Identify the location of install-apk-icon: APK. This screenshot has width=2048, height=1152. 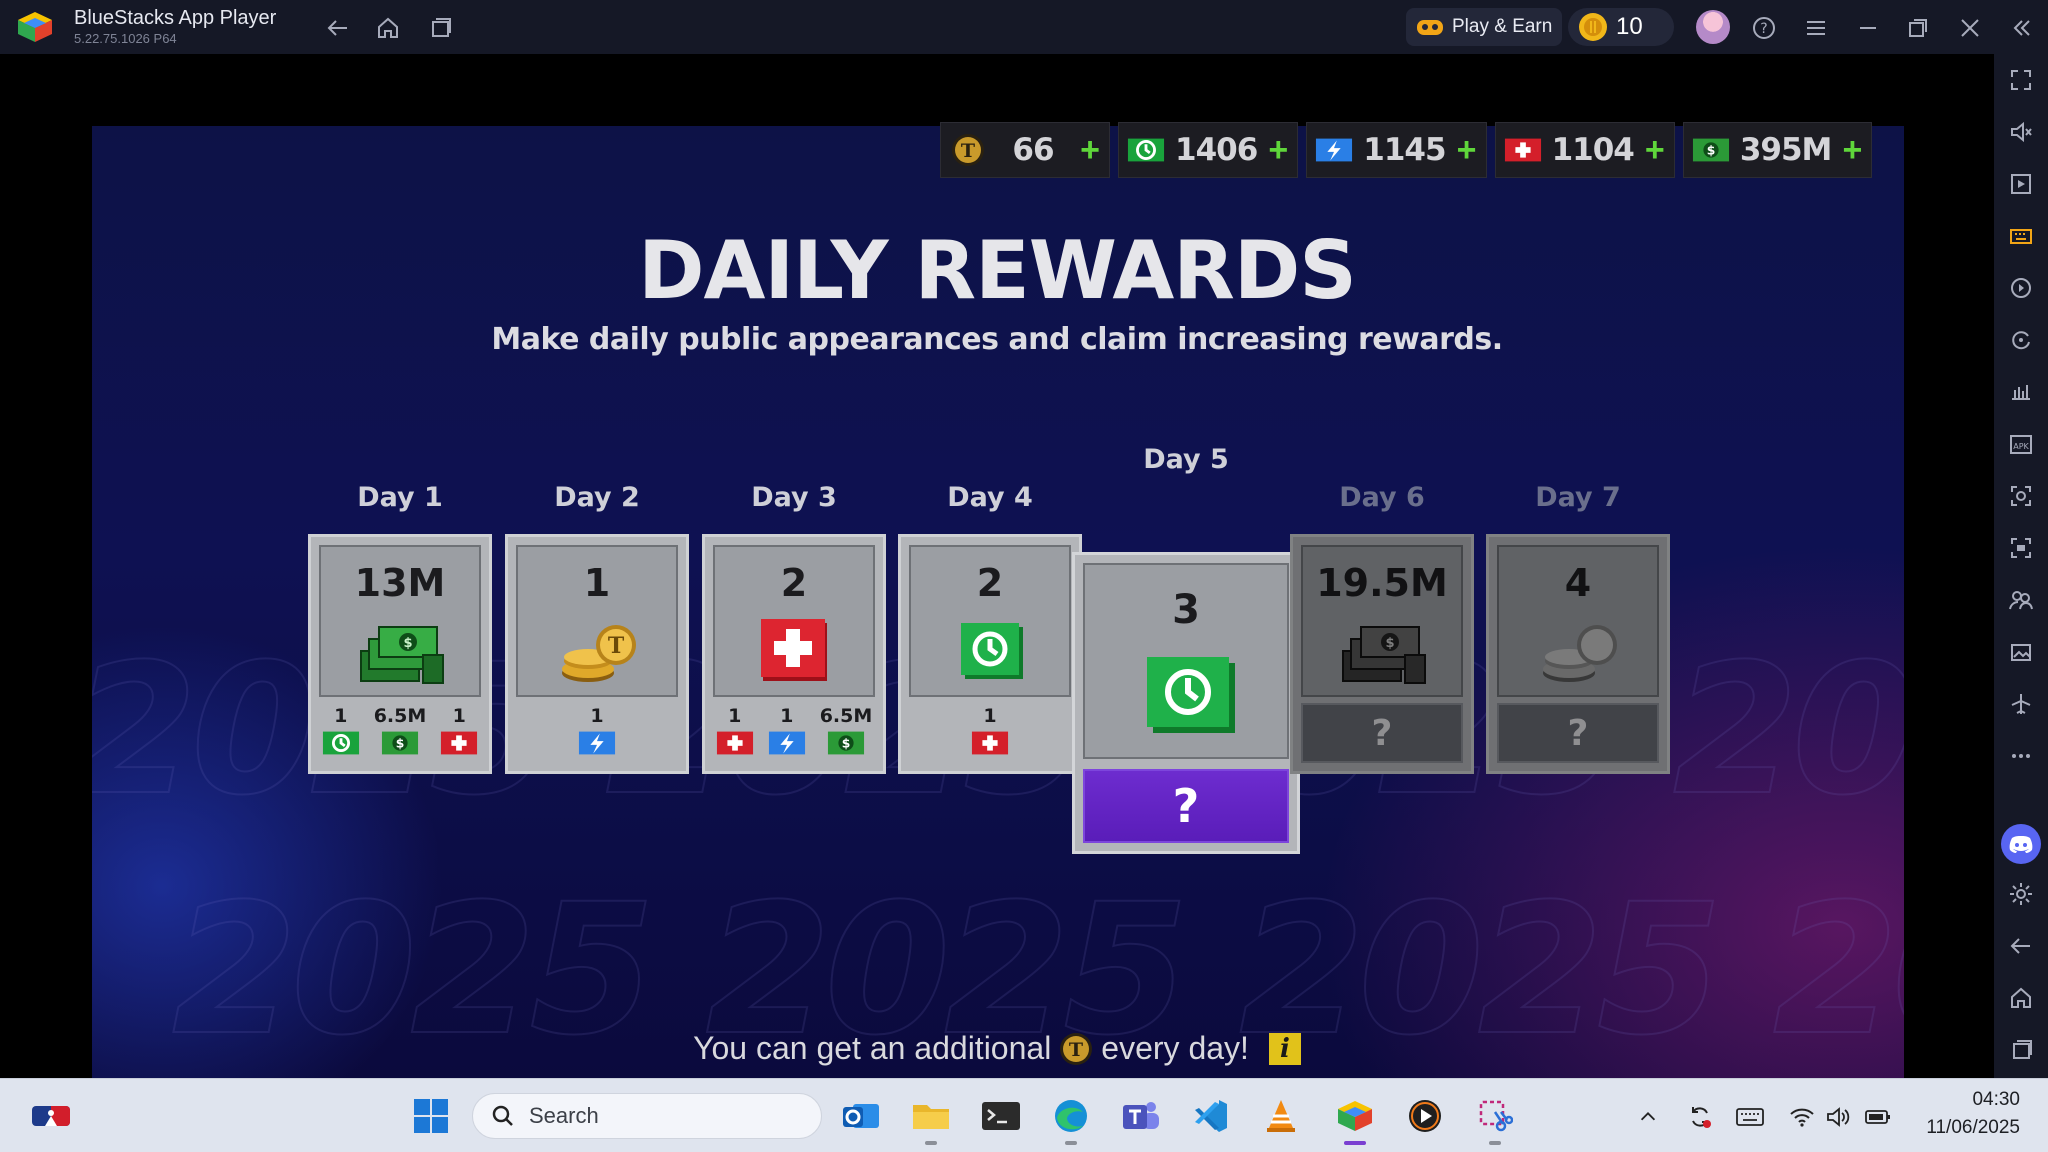
(2021, 444).